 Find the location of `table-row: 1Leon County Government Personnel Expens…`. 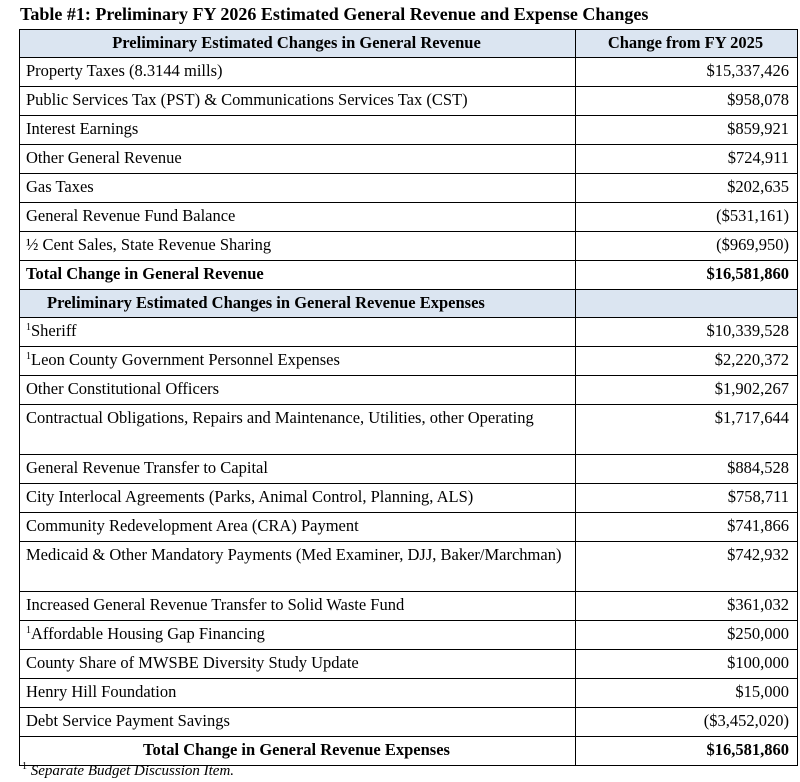

table-row: 1Leon County Government Personnel Expens… is located at coordinates (408, 361).